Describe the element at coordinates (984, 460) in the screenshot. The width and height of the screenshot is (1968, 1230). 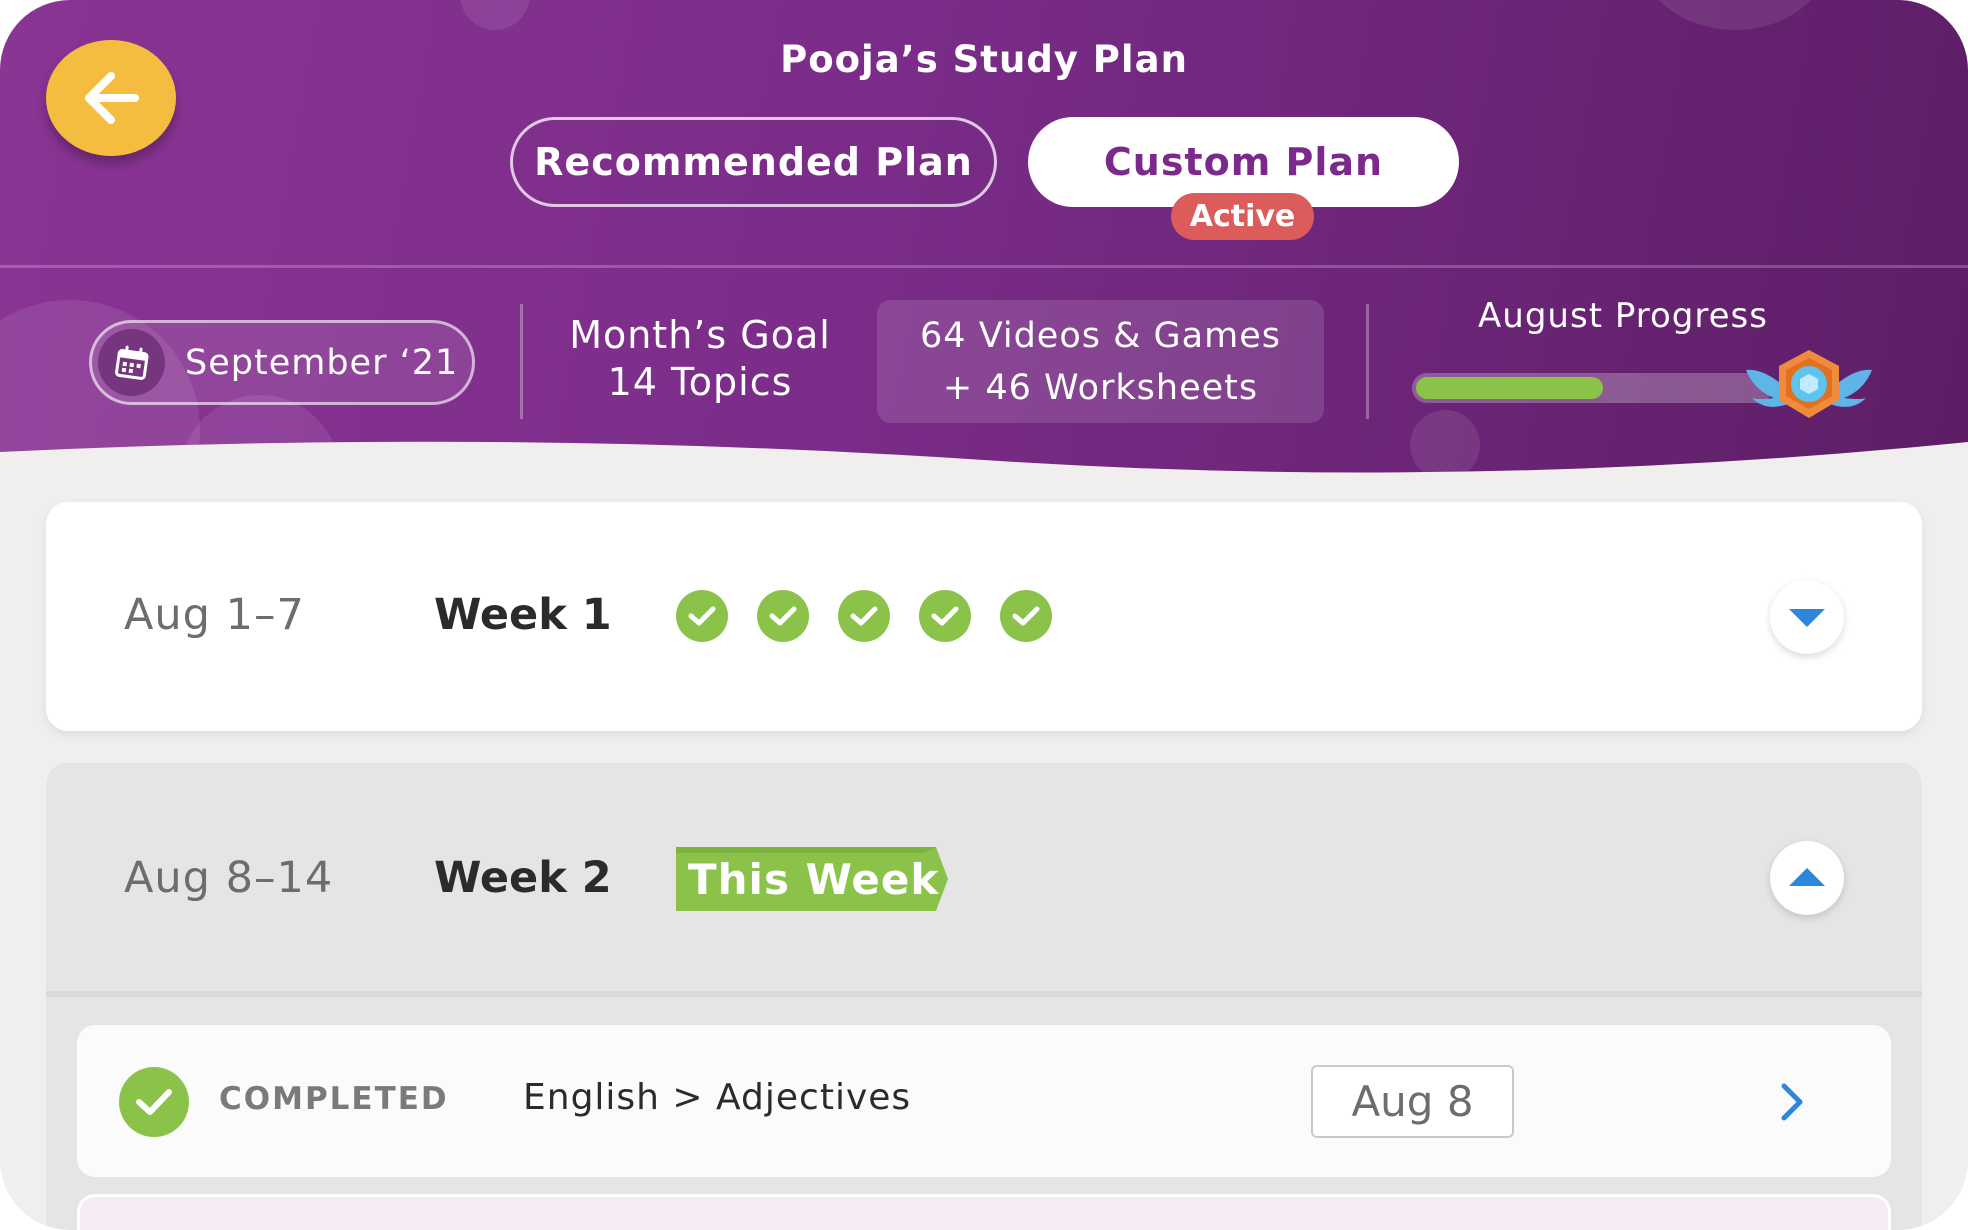
I see `header-wave` at that location.